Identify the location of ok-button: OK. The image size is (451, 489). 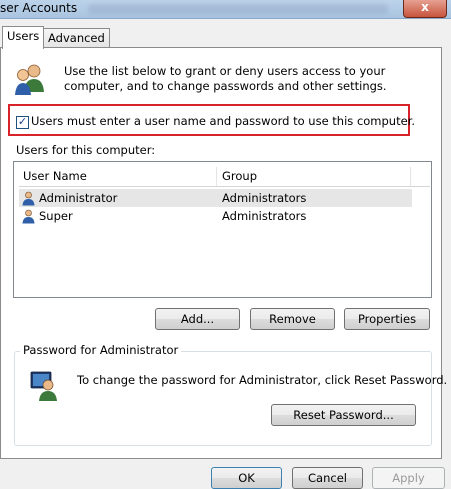
(246, 478).